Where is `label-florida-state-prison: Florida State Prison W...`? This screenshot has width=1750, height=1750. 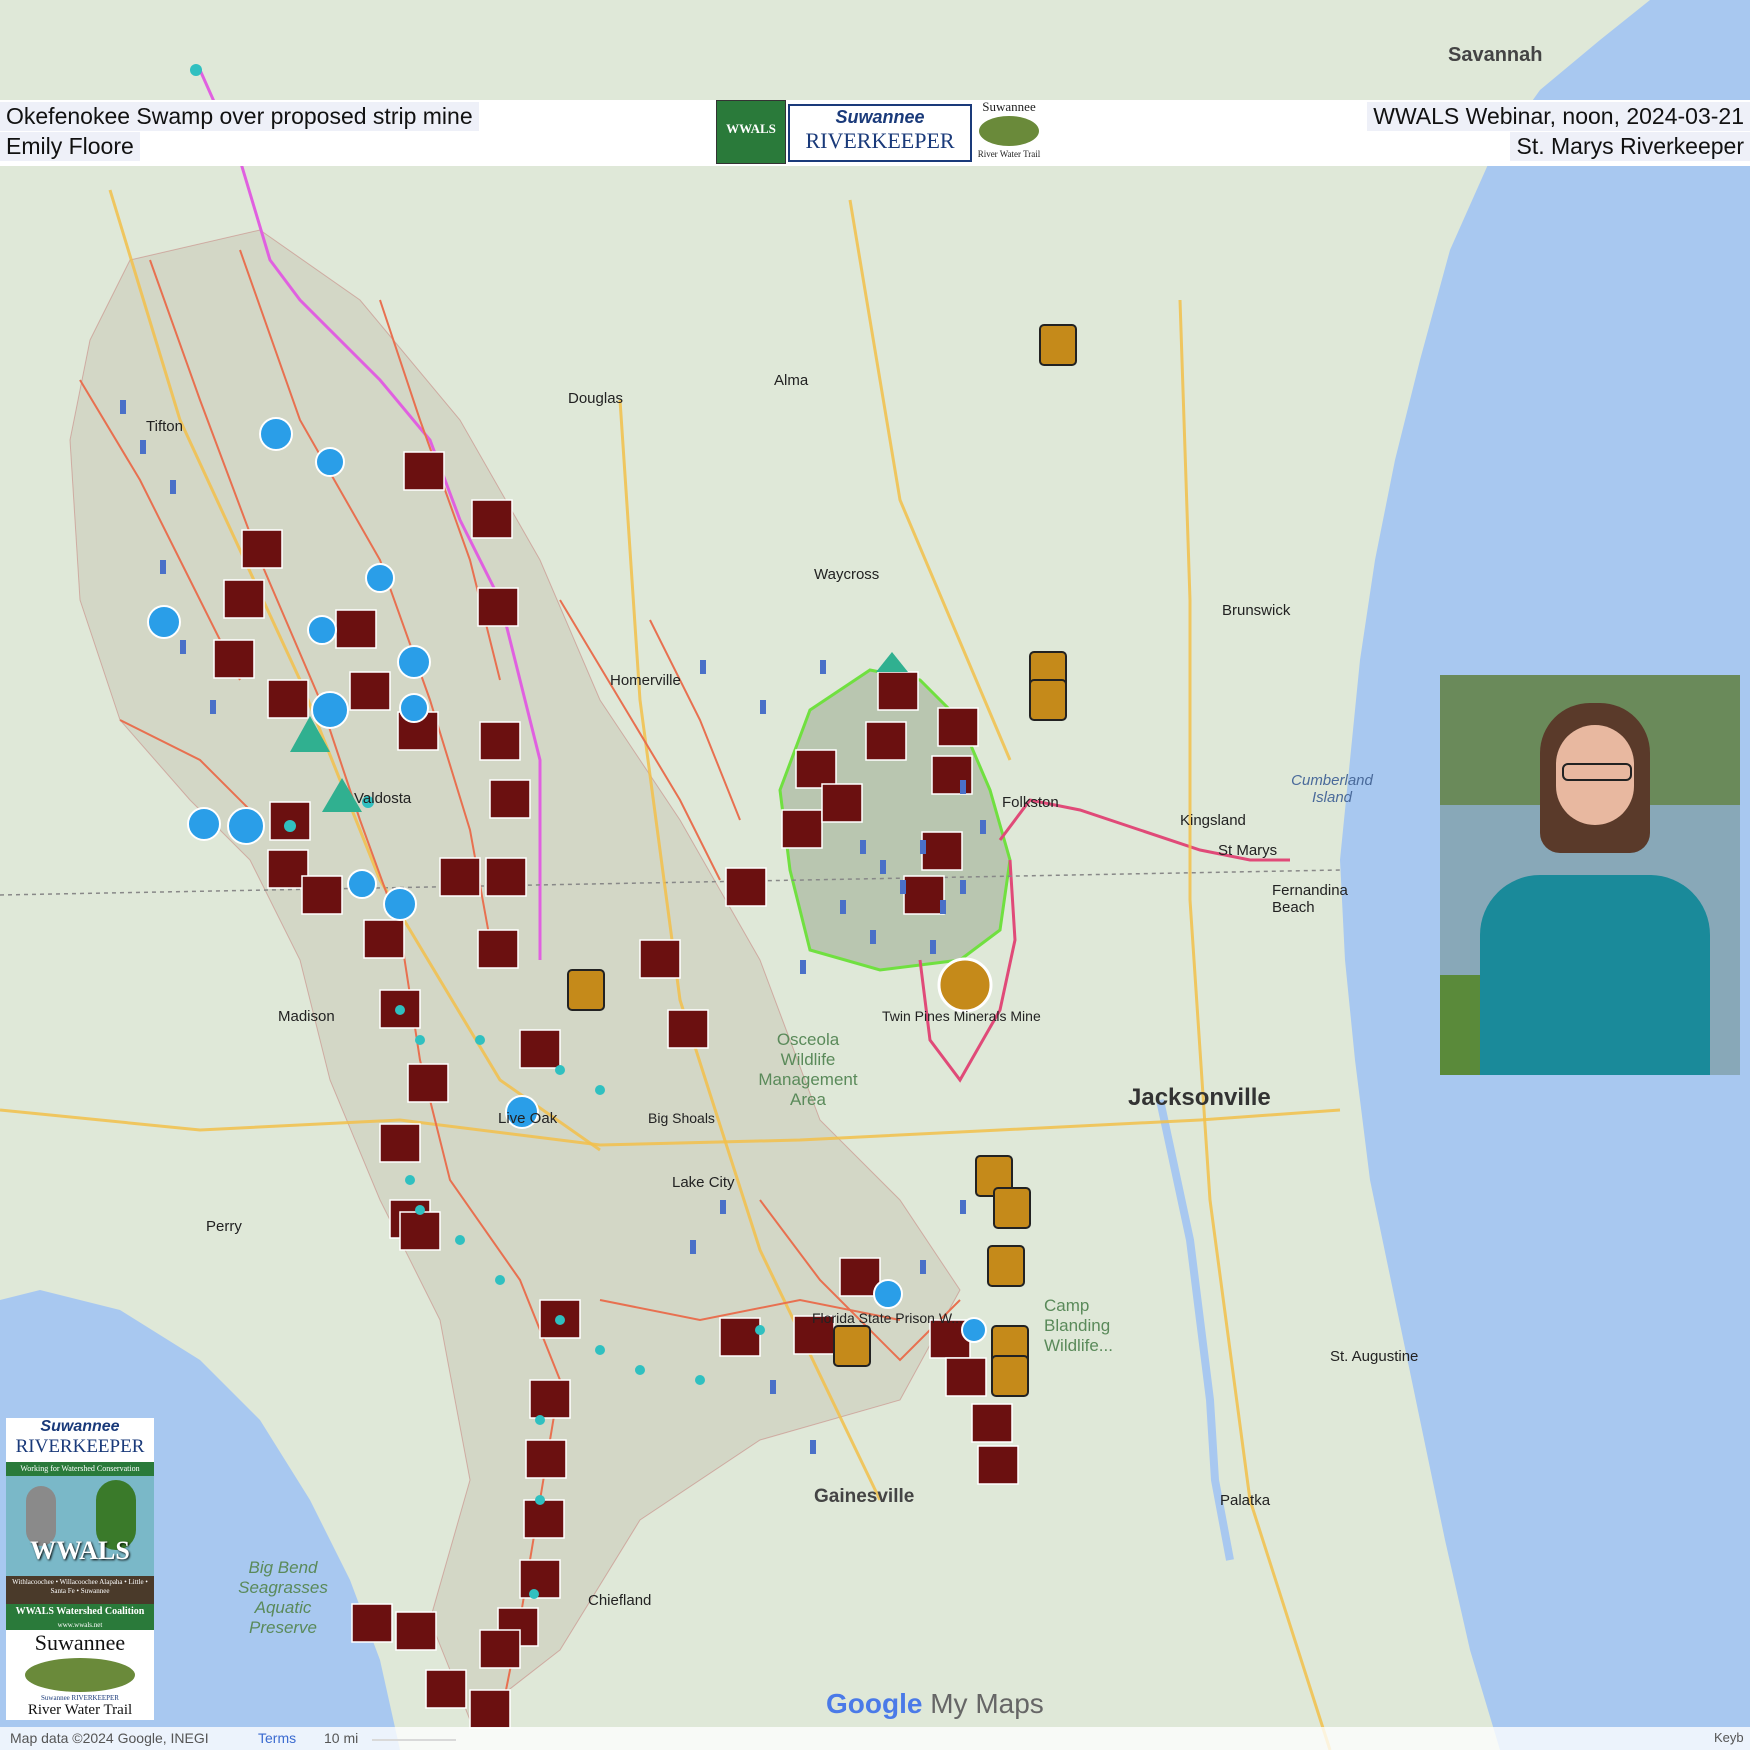 label-florida-state-prison: Florida State Prison W... is located at coordinates (887, 1318).